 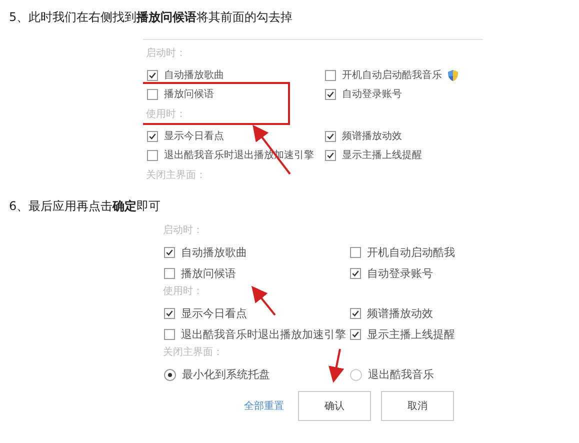 I want to click on radio, so click(x=356, y=374).